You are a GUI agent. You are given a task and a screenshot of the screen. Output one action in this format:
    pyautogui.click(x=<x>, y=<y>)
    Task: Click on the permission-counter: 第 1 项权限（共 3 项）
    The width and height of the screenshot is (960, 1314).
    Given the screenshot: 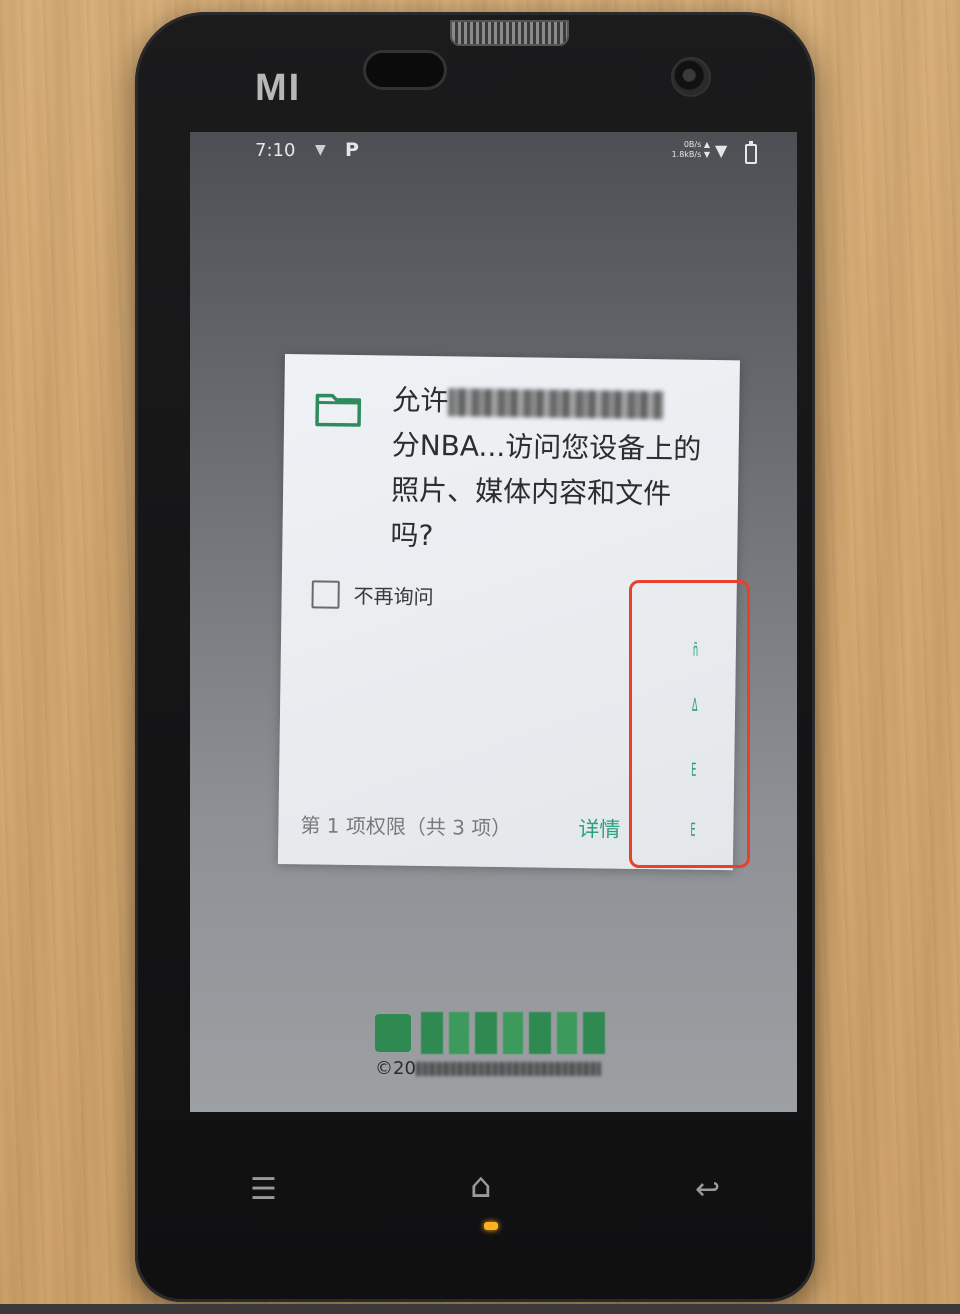 What is the action you would take?
    pyautogui.click(x=406, y=827)
    